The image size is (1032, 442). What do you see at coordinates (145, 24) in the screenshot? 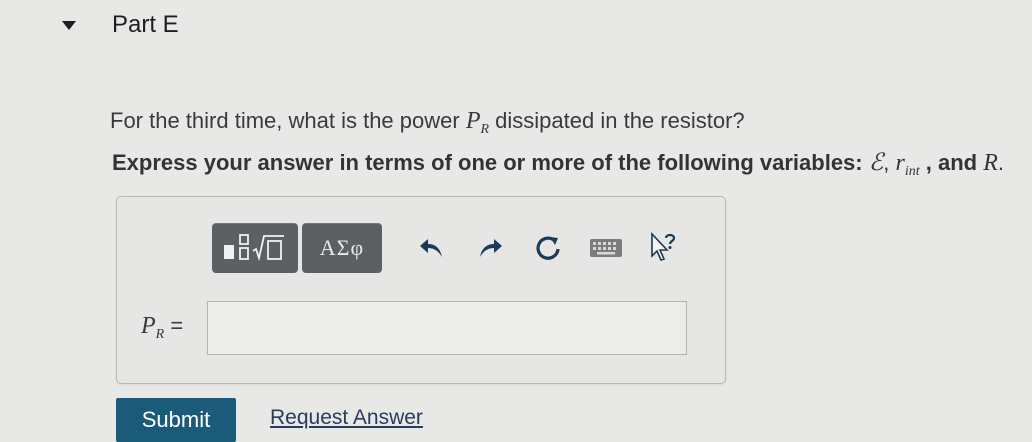
I see `part-title: Part E` at bounding box center [145, 24].